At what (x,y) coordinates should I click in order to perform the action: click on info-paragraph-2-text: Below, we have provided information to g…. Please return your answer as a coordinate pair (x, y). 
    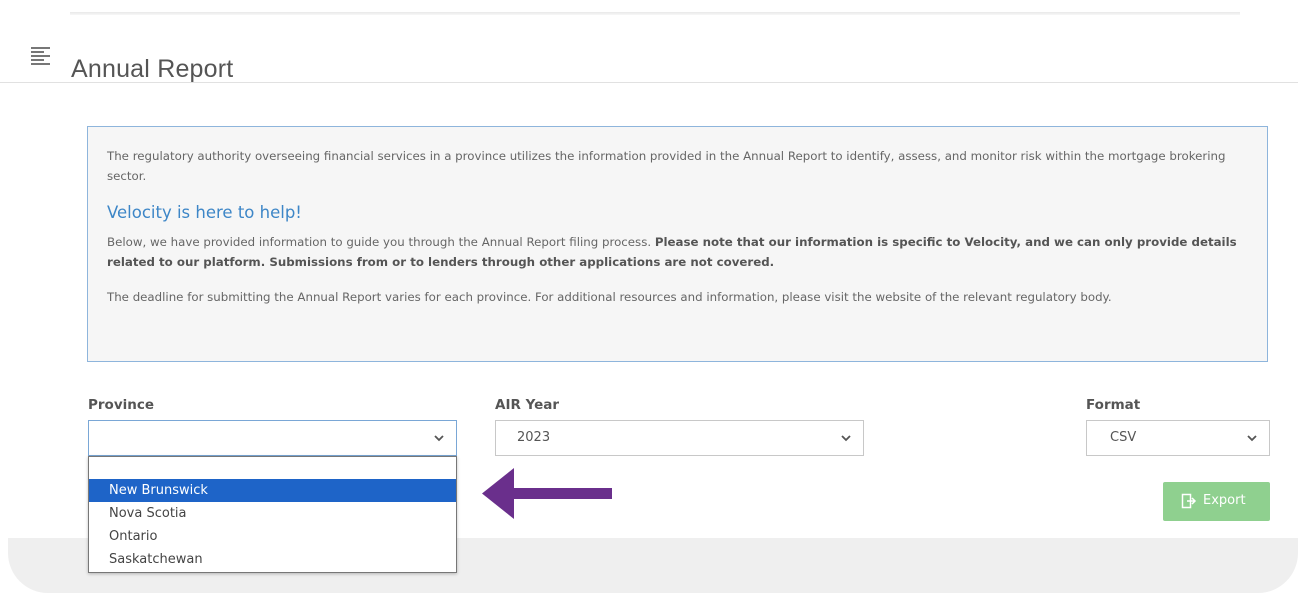
    Looking at the image, I should click on (381, 242).